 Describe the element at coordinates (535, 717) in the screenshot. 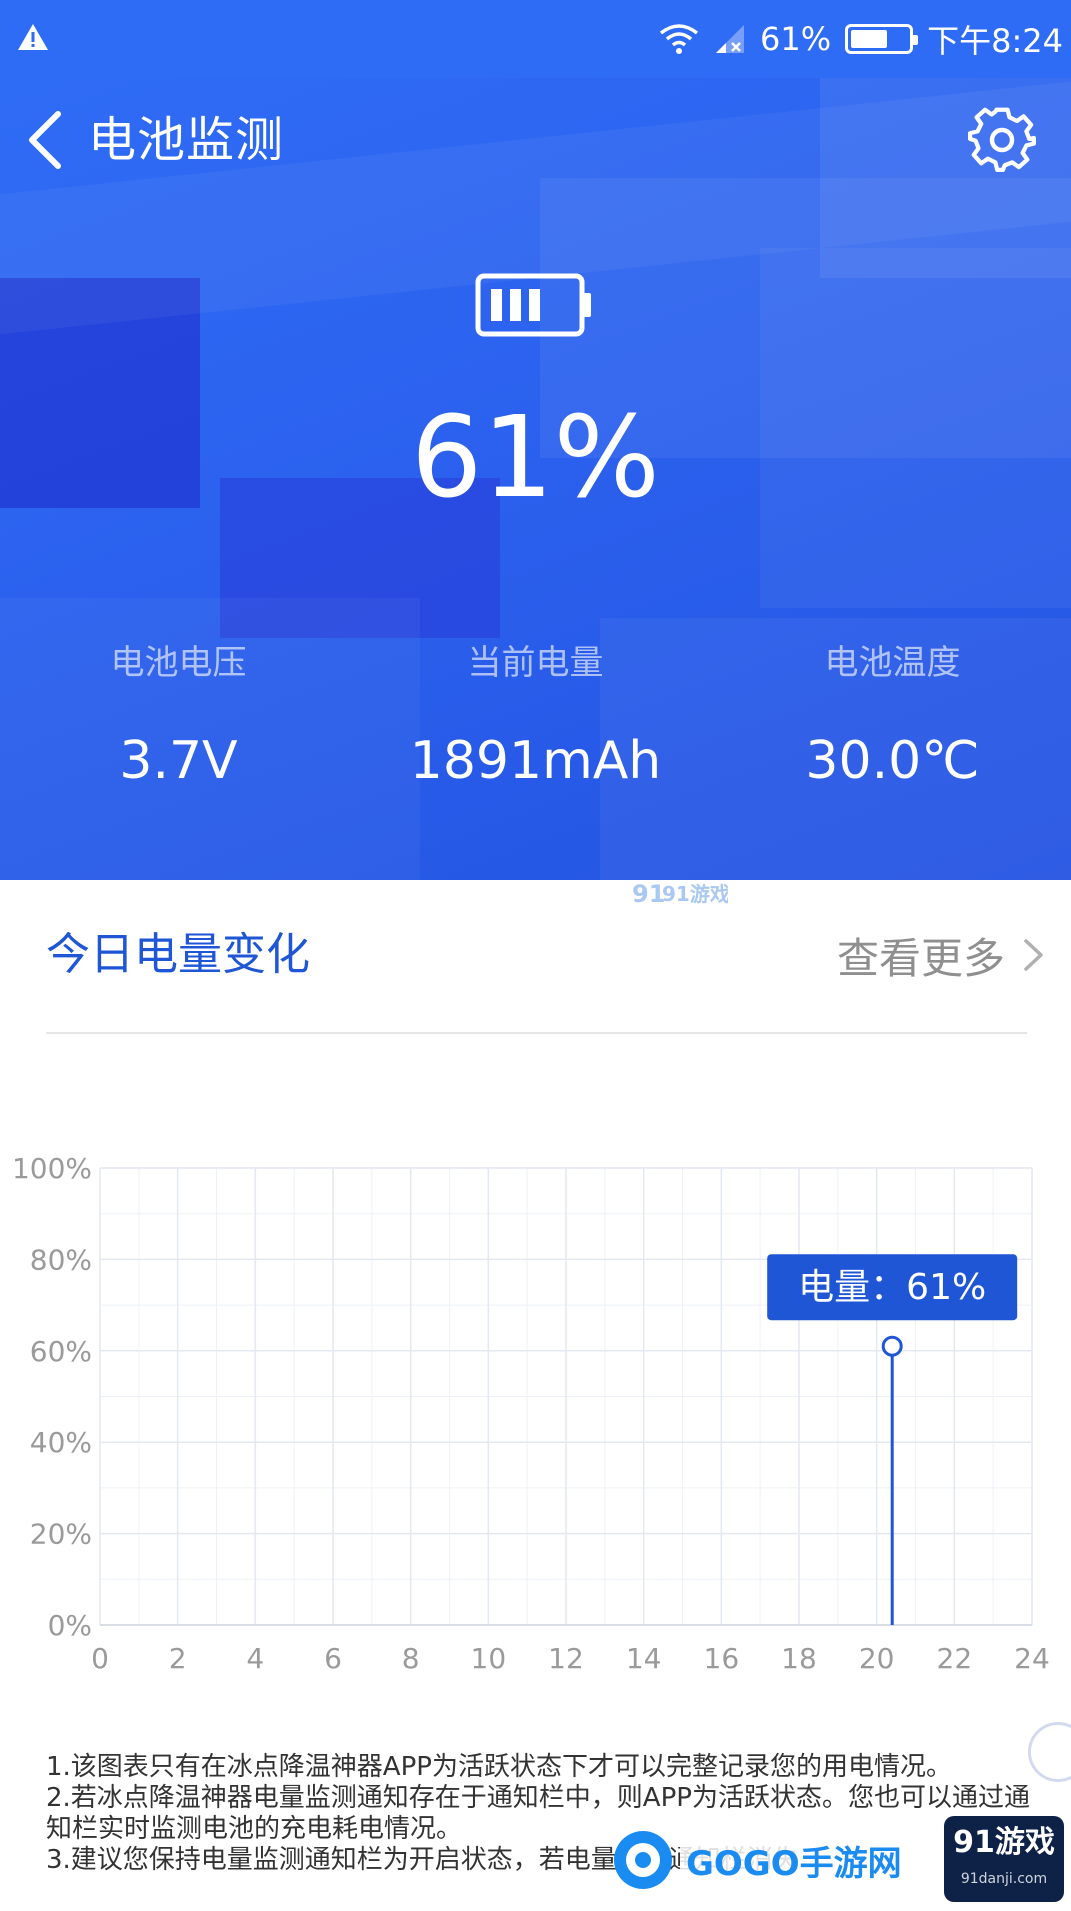

I see `stat-capacity: 当前电量 1891mAh` at that location.